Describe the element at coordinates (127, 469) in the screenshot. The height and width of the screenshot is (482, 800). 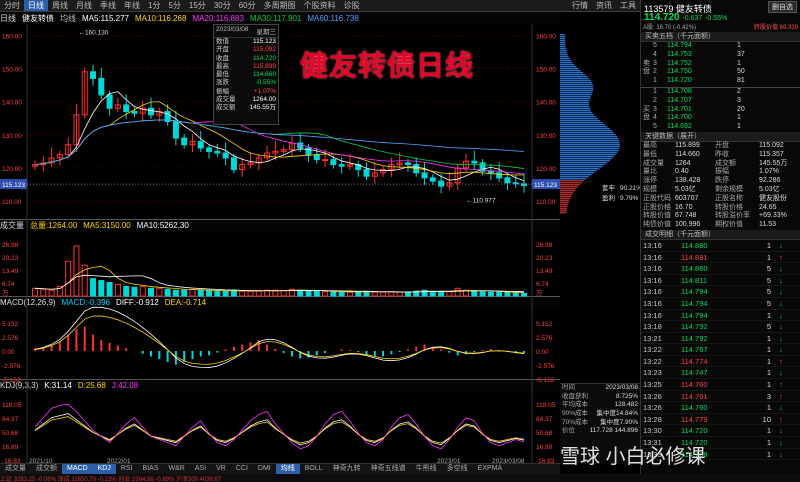
I see `indicator-tab: RSI` at that location.